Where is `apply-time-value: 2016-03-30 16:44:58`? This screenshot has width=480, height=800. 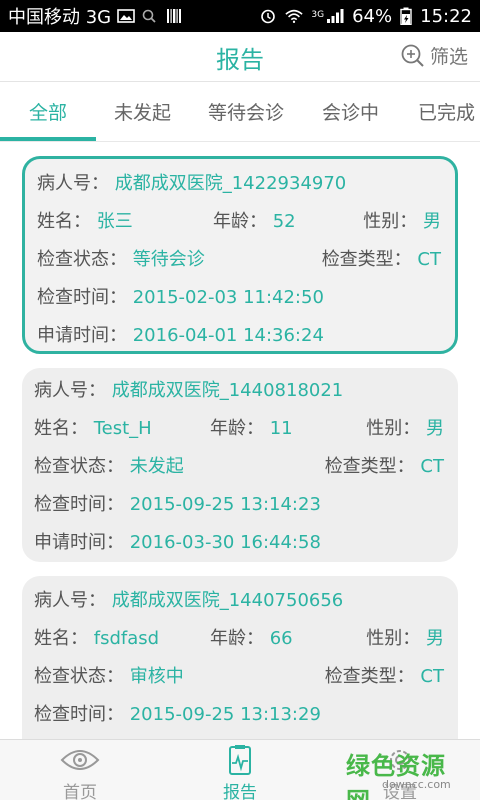
apply-time-value: 2016-03-30 16:44:58 is located at coordinates (225, 542).